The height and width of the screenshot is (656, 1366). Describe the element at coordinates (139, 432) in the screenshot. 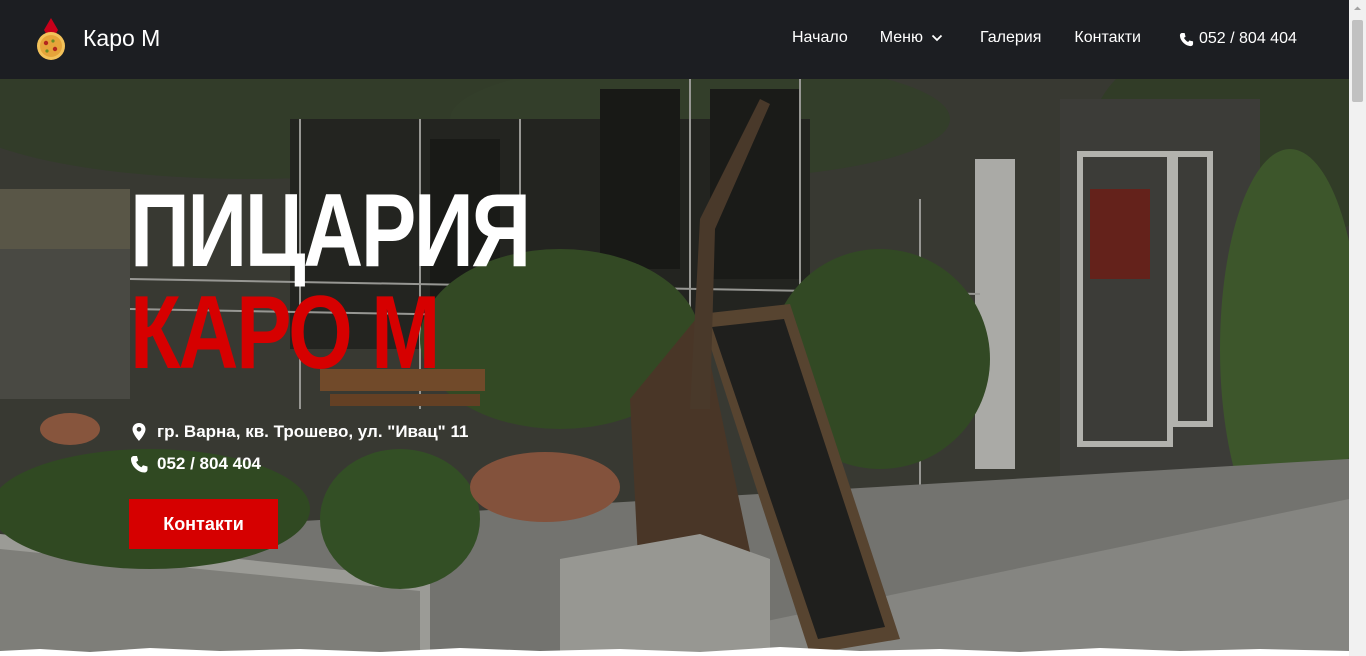

I see `map-marker-icon` at that location.